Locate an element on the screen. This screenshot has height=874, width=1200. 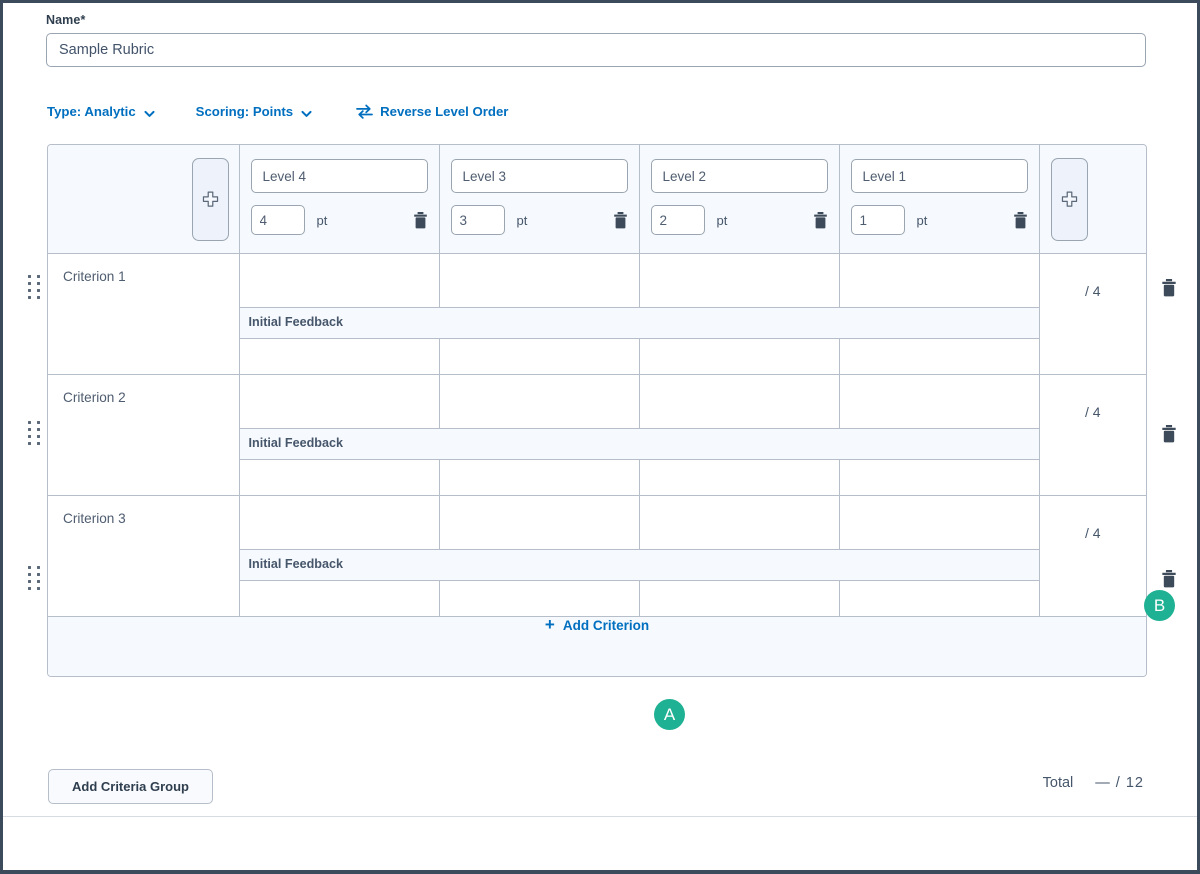
add-level-left-cell is located at coordinates (144, 199).